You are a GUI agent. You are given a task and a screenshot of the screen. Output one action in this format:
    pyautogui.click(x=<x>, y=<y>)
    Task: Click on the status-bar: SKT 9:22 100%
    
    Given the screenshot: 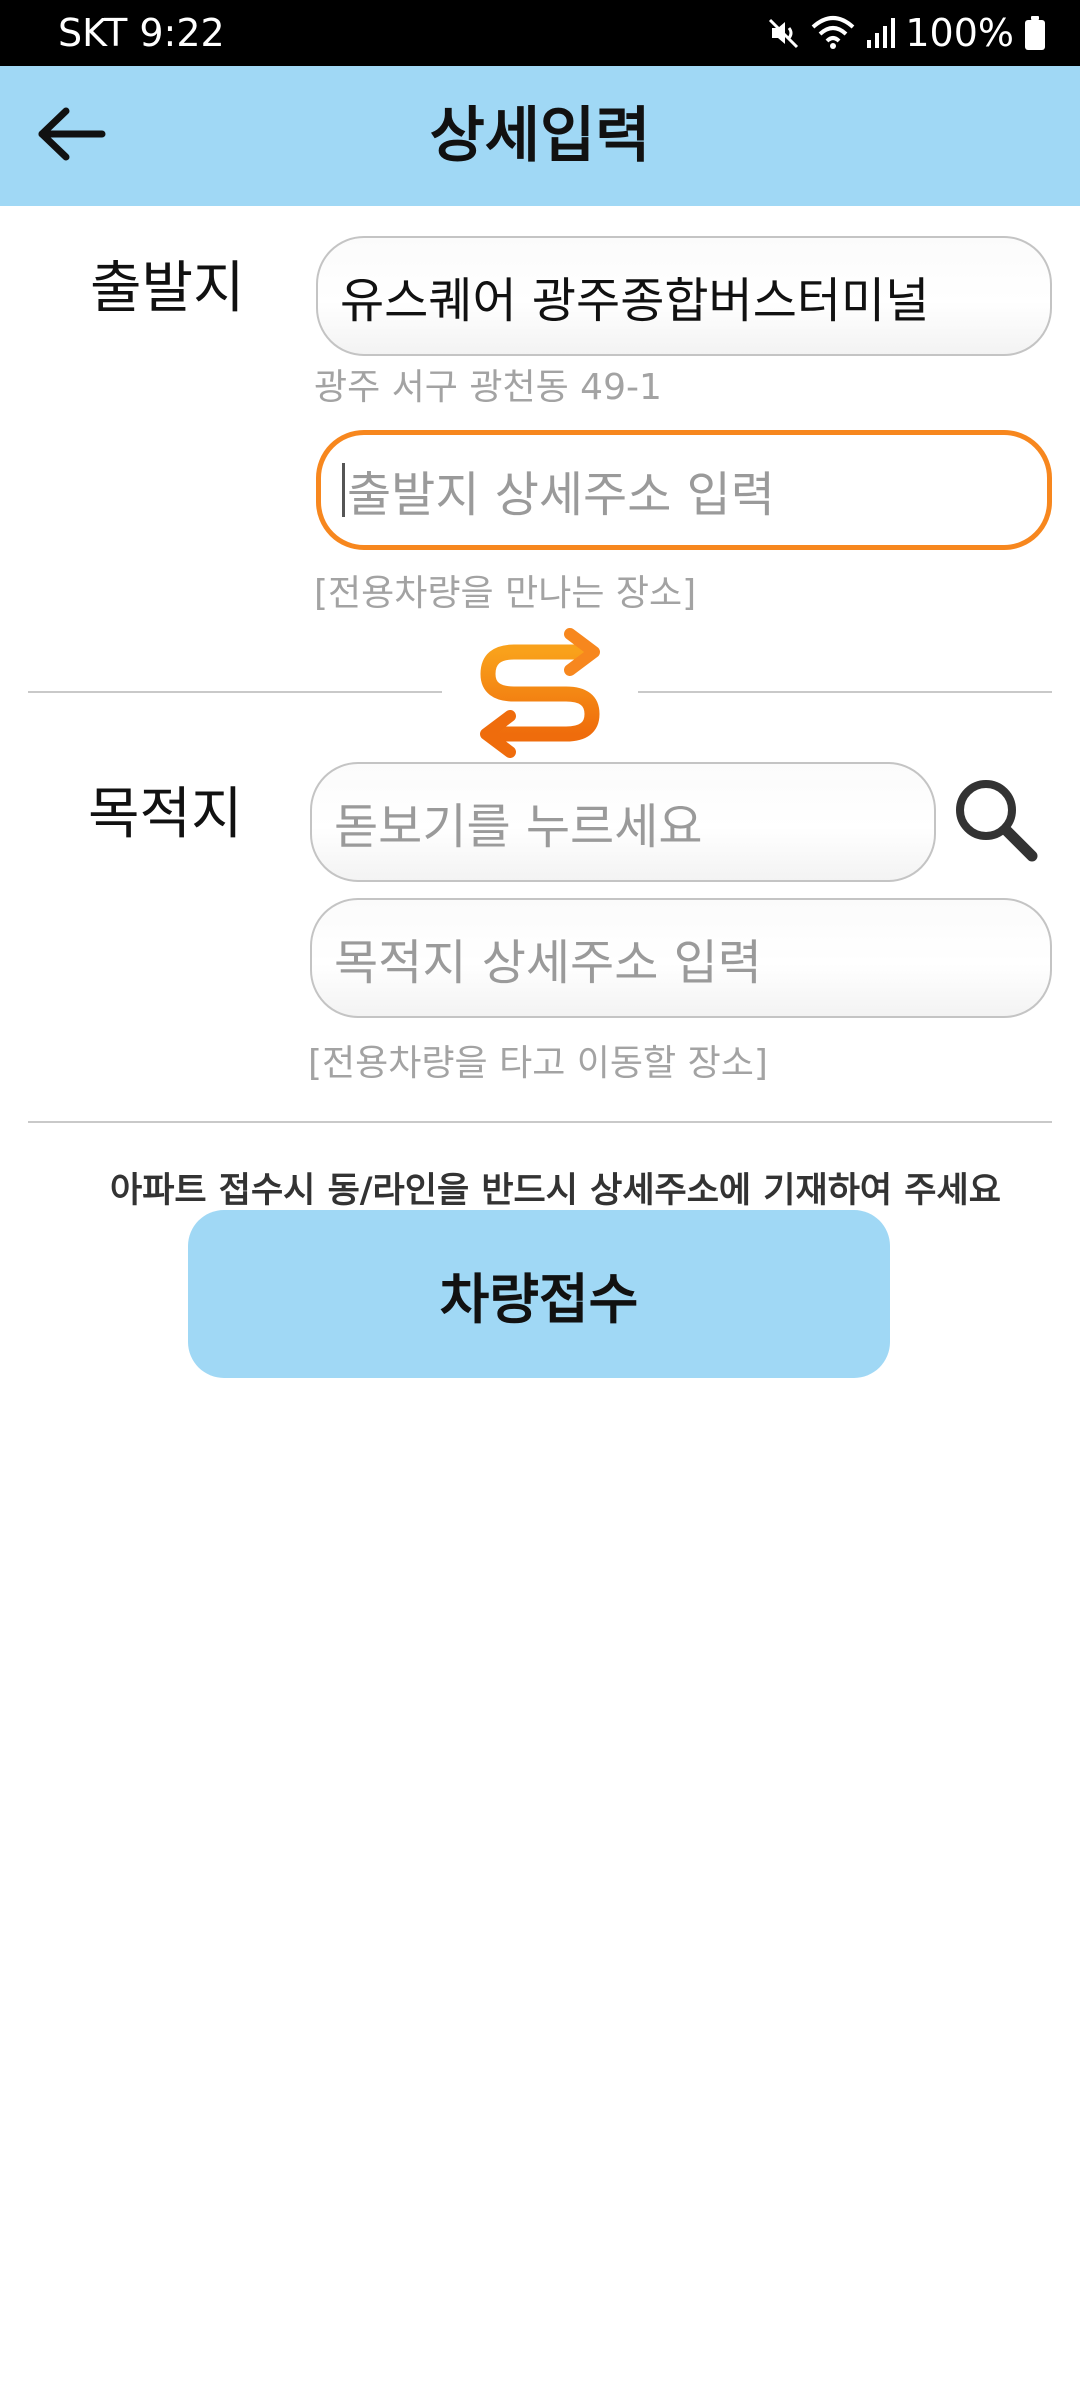 What is the action you would take?
    pyautogui.click(x=540, y=33)
    